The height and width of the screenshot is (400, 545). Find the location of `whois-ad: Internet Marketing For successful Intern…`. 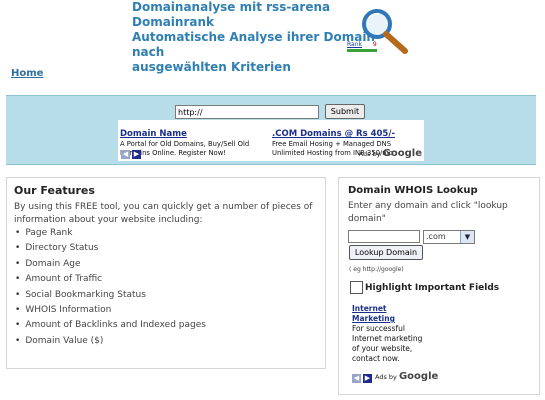

whois-ad: Internet Marketing For successful Intern… is located at coordinates (388, 334).